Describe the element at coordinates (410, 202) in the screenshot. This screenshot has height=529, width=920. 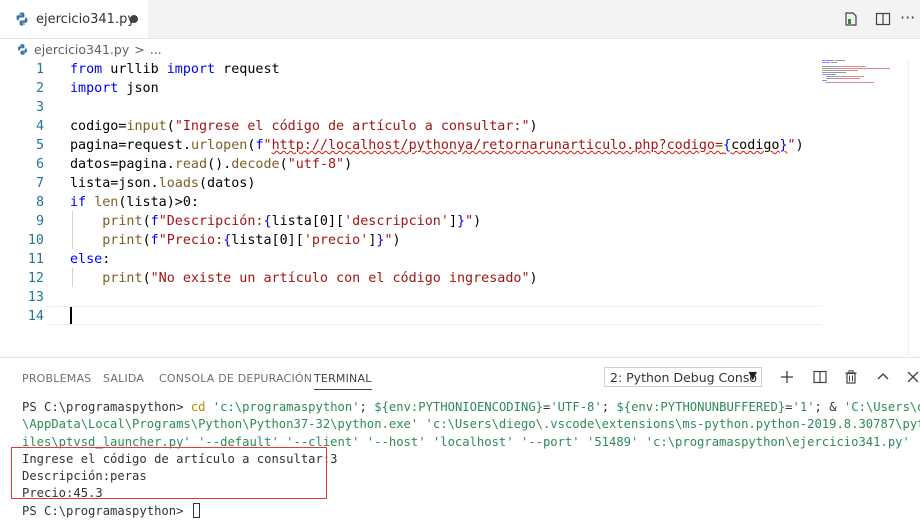
I see `code-line: 8 if len(lista)>0:` at that location.